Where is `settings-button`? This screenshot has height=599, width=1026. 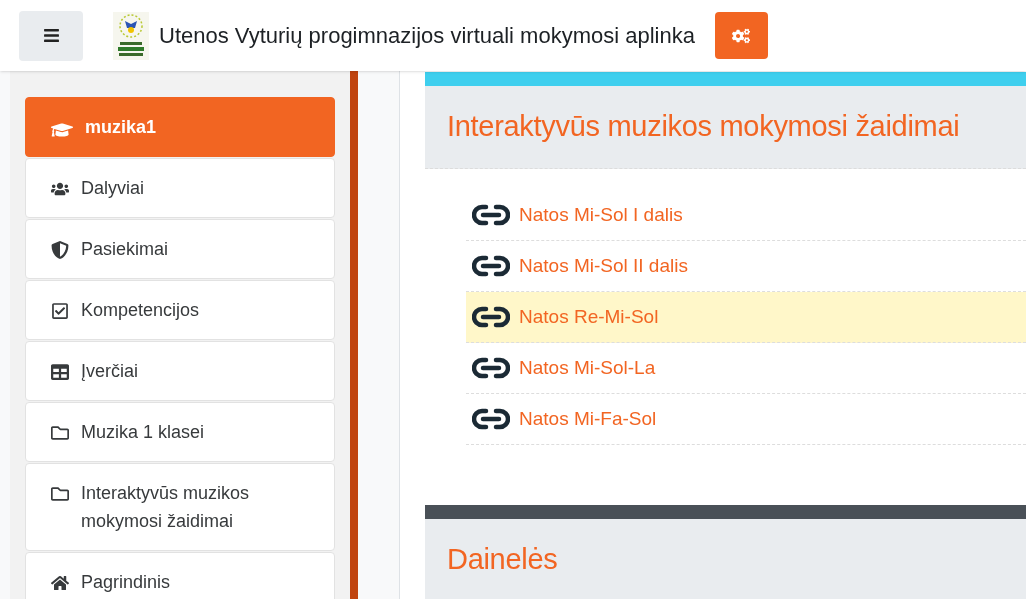 settings-button is located at coordinates (741, 35).